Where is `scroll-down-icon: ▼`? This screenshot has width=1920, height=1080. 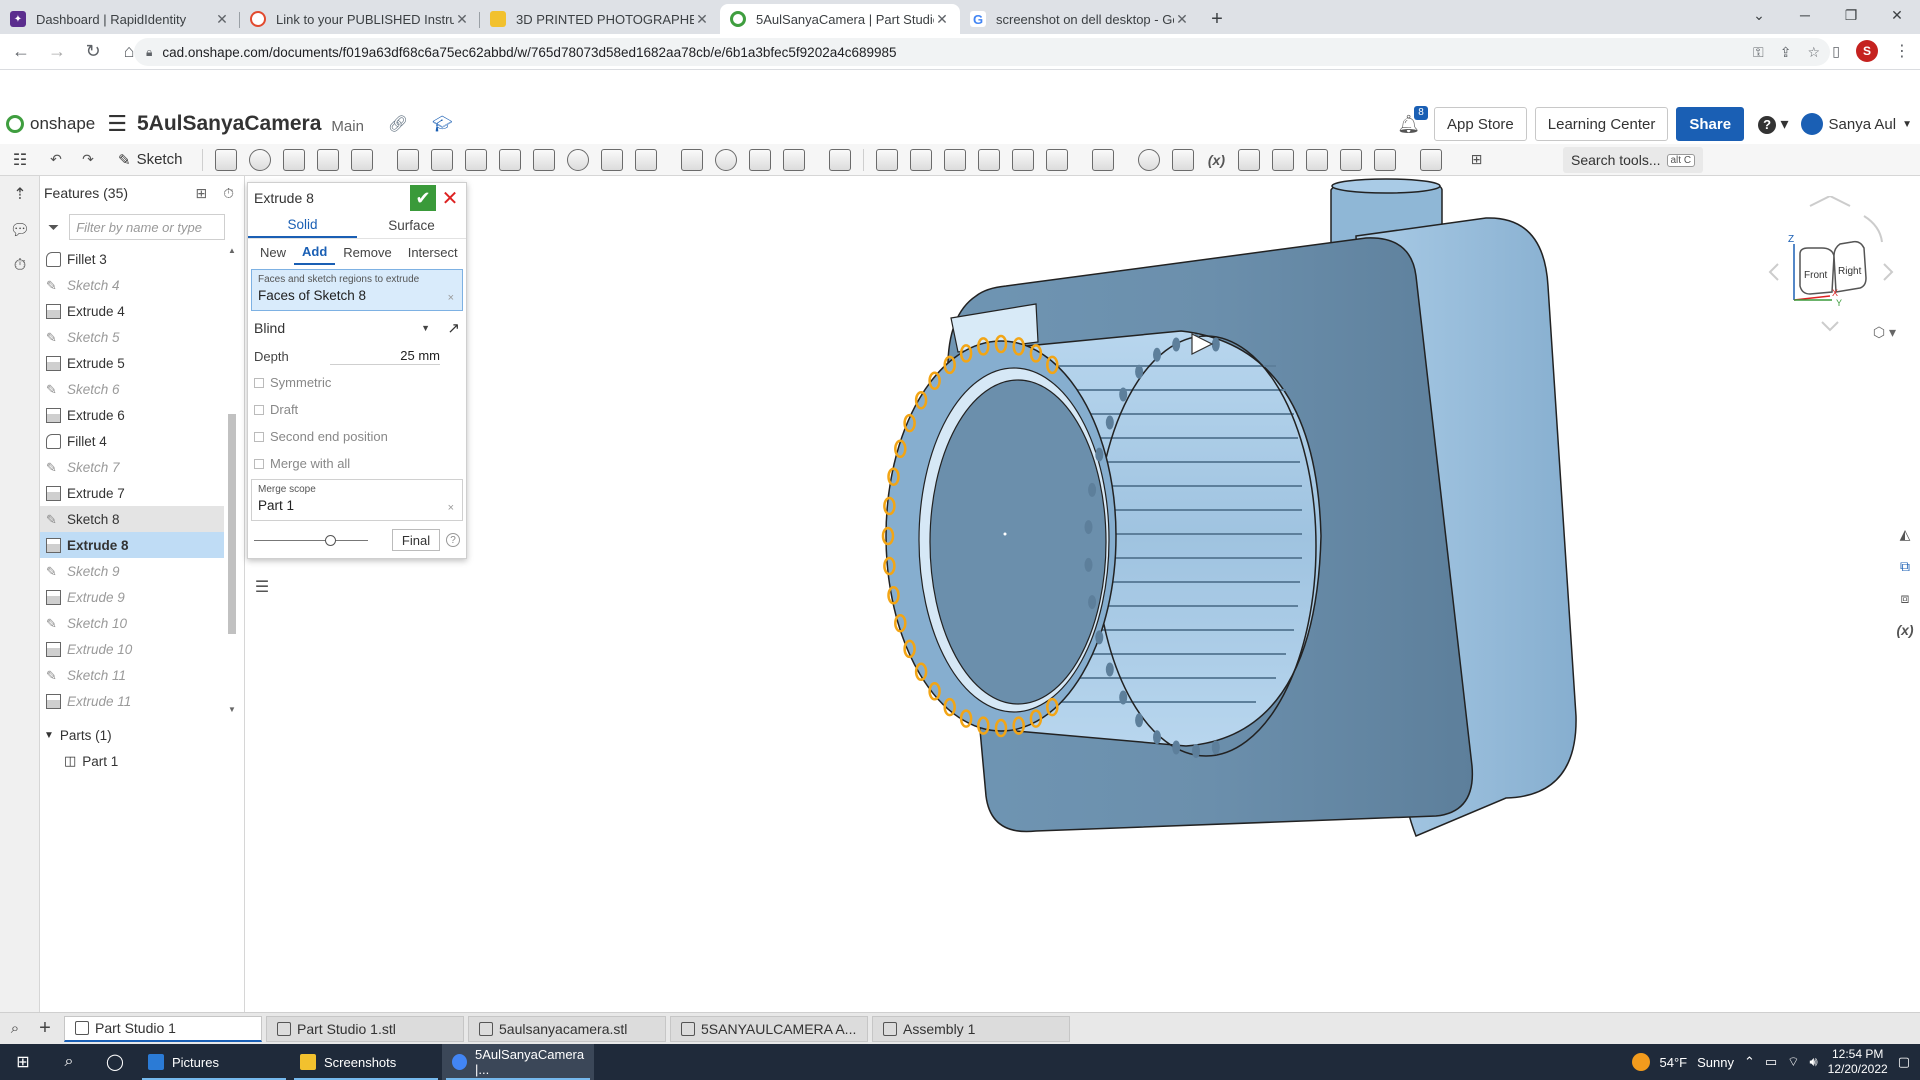
scroll-down-icon: ▼ is located at coordinates (232, 709).